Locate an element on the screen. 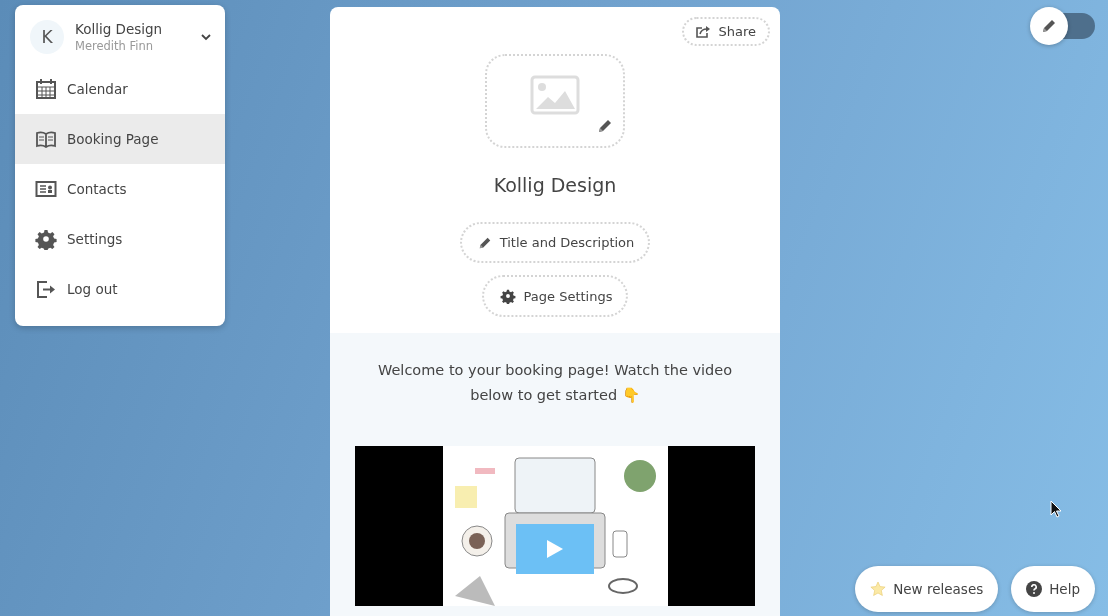 This screenshot has width=1108, height=616. share-icon is located at coordinates (703, 31).